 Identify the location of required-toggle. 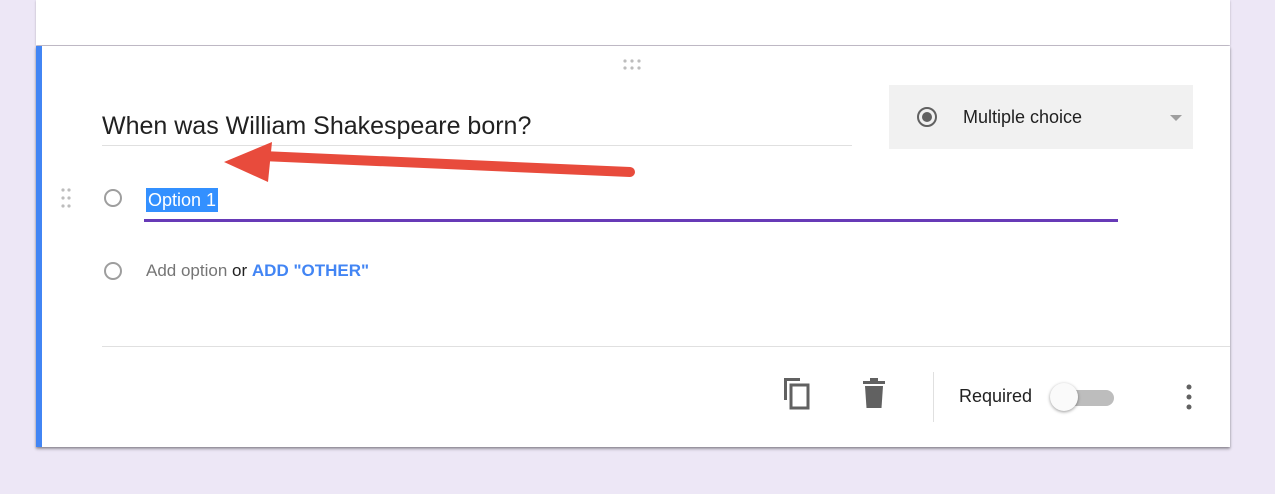
(1083, 397).